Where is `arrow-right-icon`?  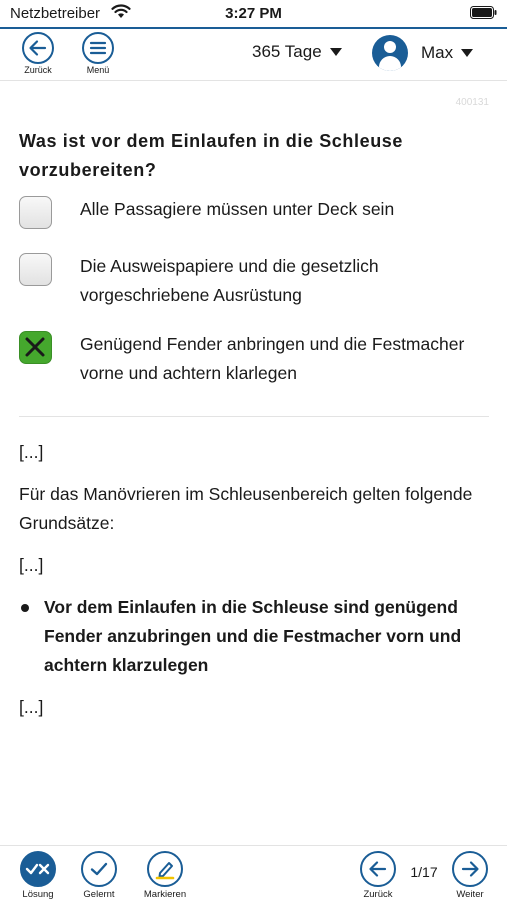 arrow-right-icon is located at coordinates (470, 869).